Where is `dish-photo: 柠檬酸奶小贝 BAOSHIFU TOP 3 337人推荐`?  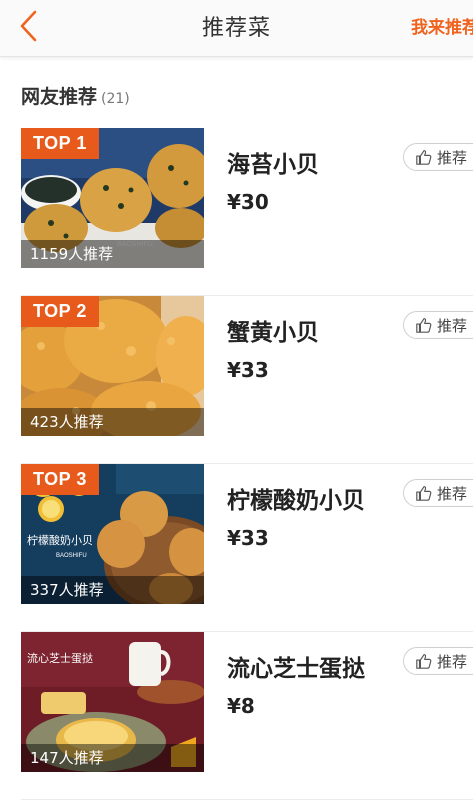
dish-photo: 柠檬酸奶小贝 BAOSHIFU TOP 3 337人推荐 is located at coordinates (112, 534).